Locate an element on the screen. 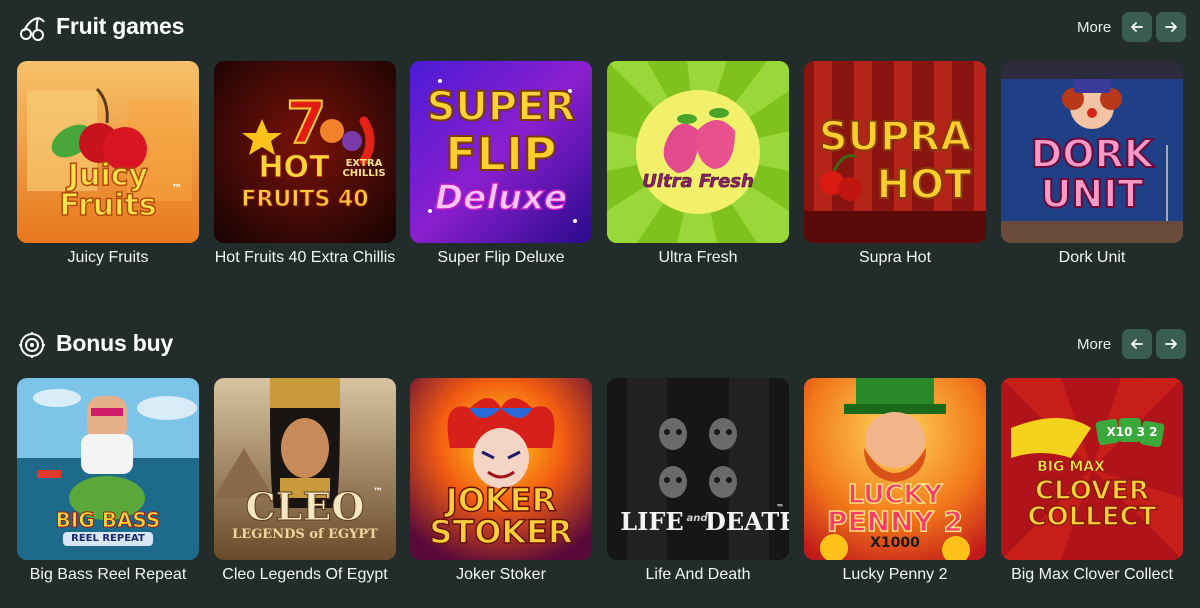 This screenshot has height=608, width=1200. game-title: Hot Fruits 40 Extra Chillis is located at coordinates (305, 258).